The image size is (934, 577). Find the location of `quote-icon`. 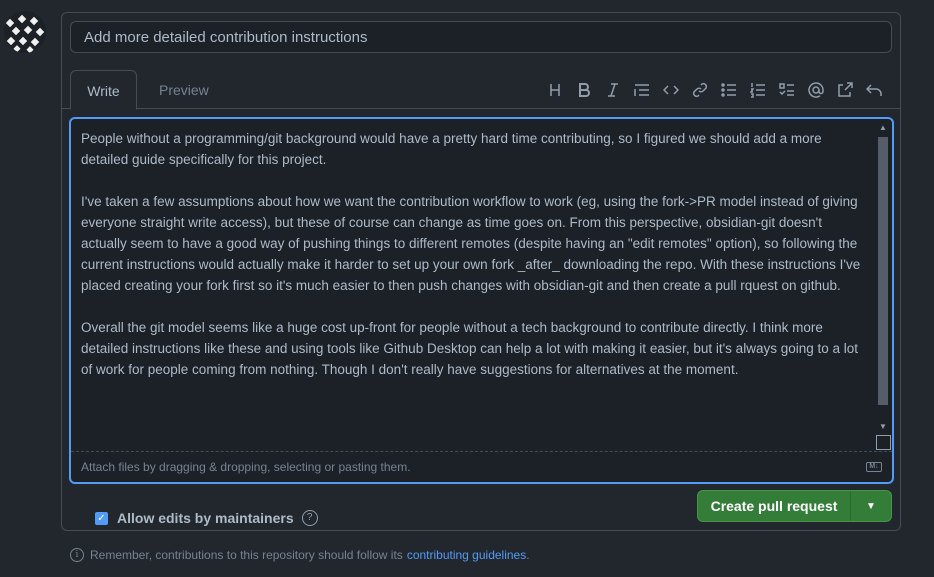

quote-icon is located at coordinates (641, 90).